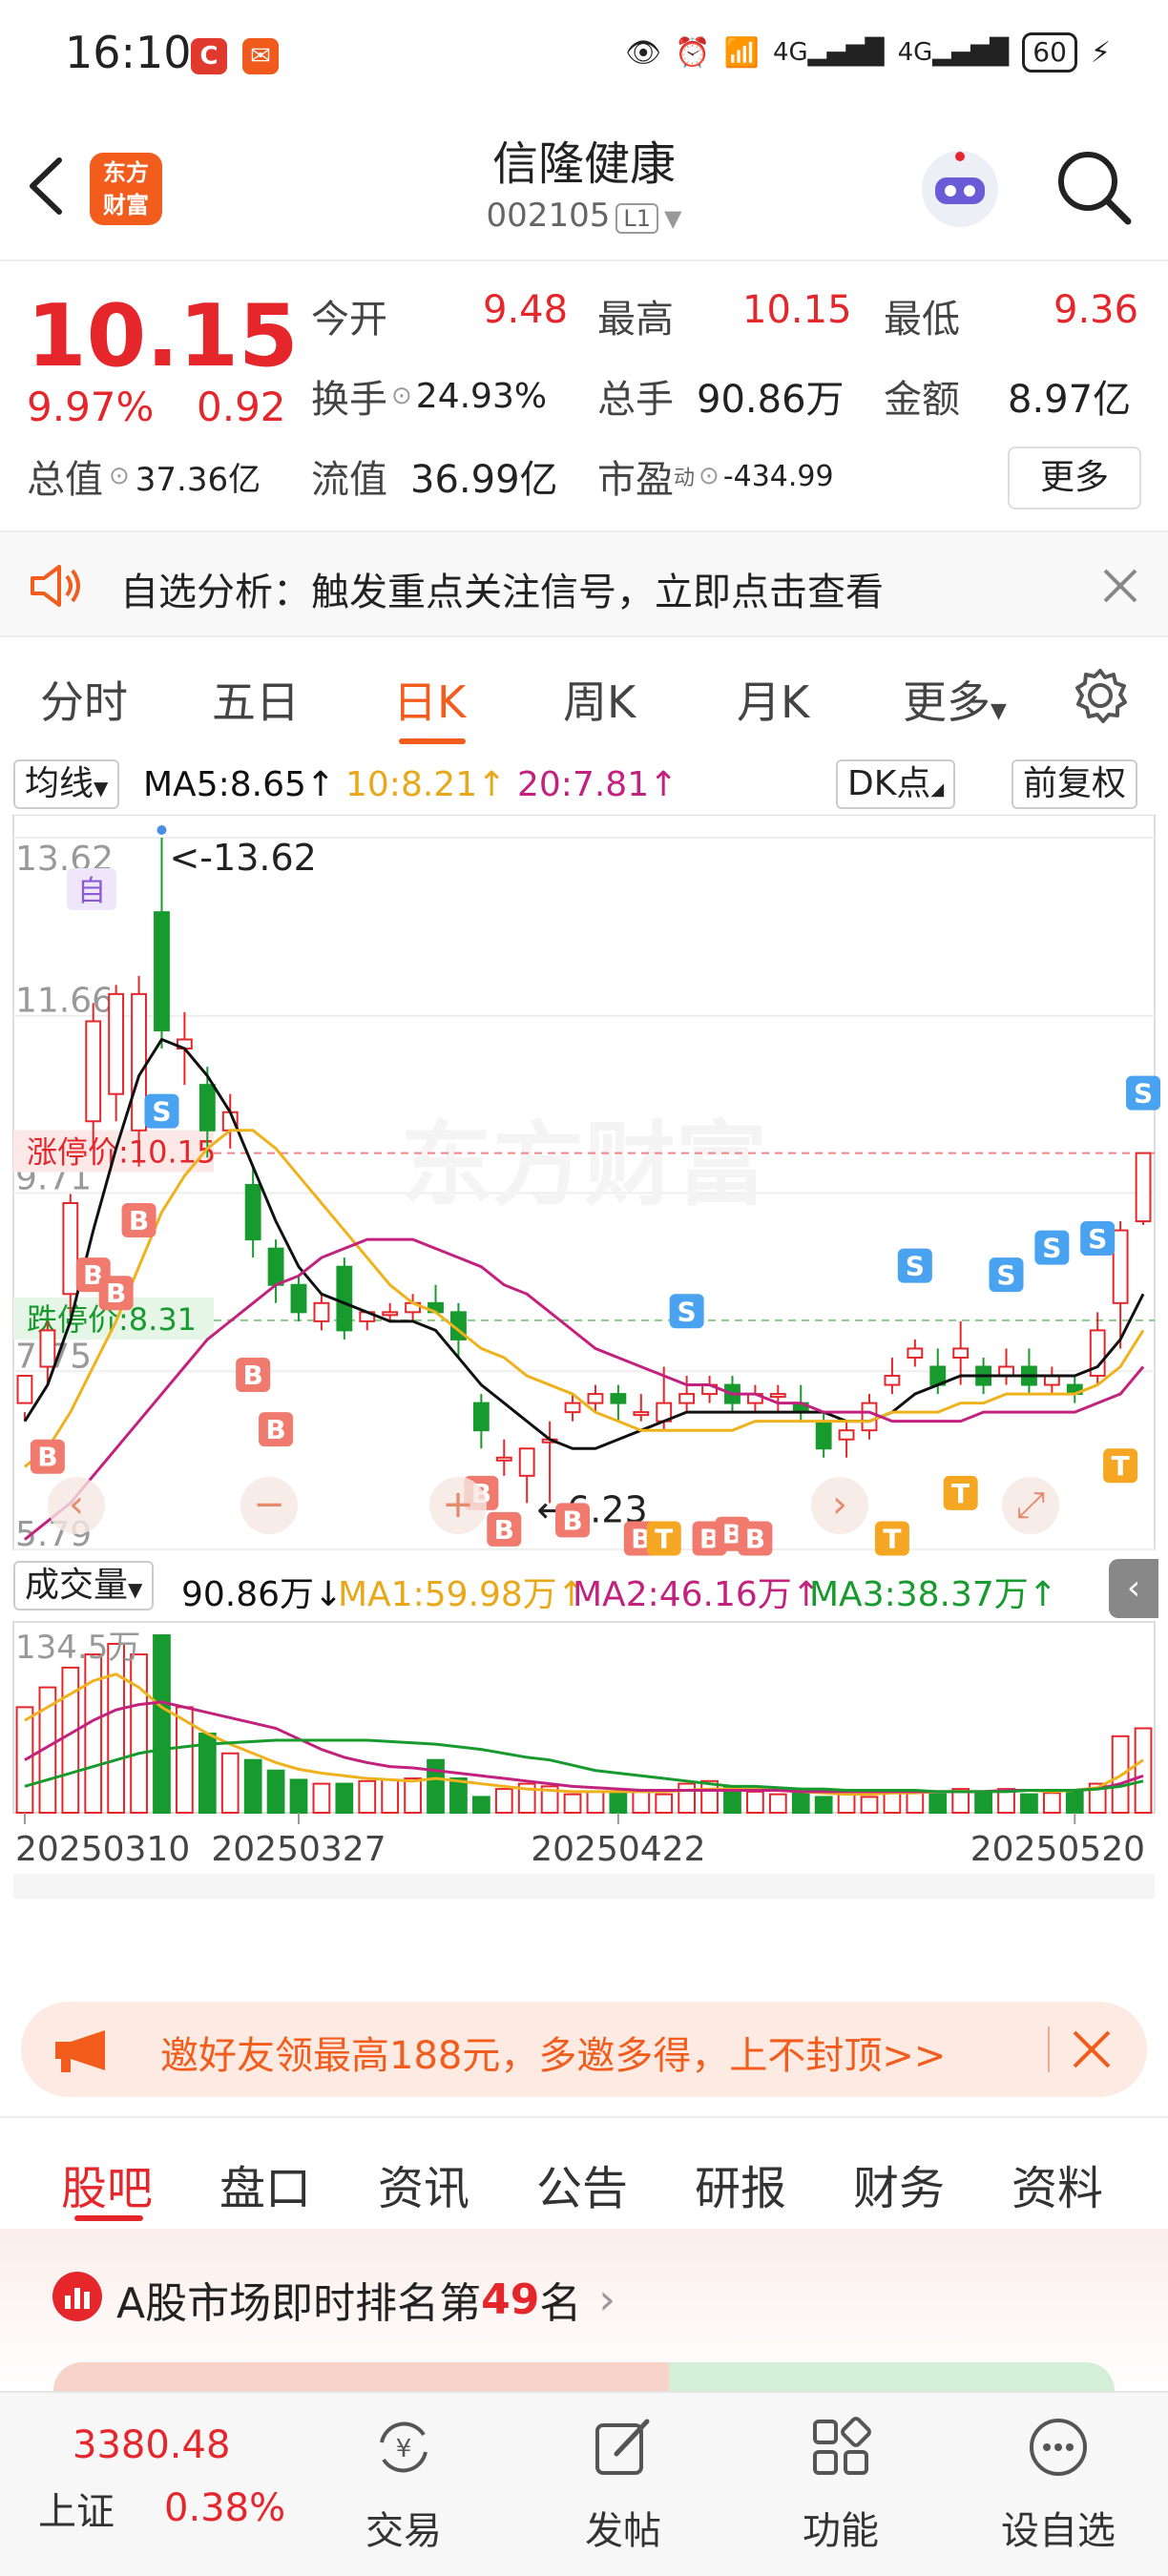 This screenshot has height=2576, width=1168. What do you see at coordinates (953, 52) in the screenshot?
I see `signal-icon-2: 4G▂▄▆█` at bounding box center [953, 52].